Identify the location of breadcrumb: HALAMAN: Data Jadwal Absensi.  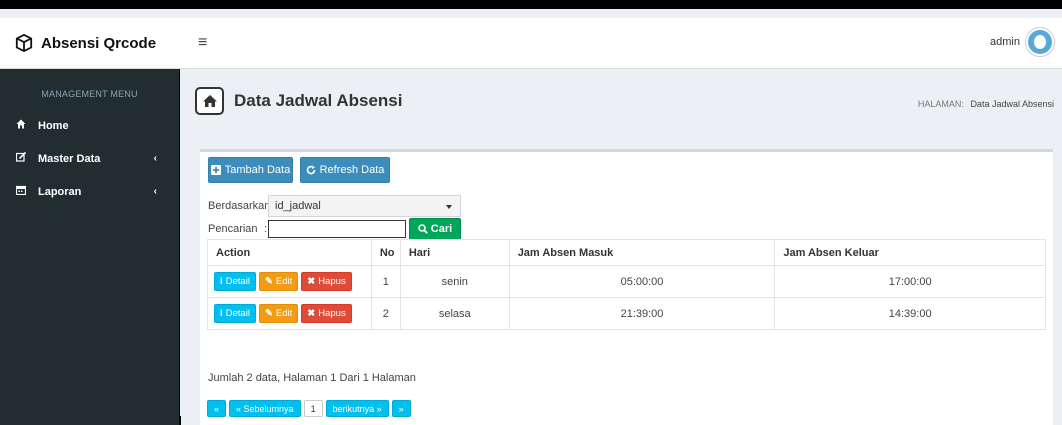
(986, 104).